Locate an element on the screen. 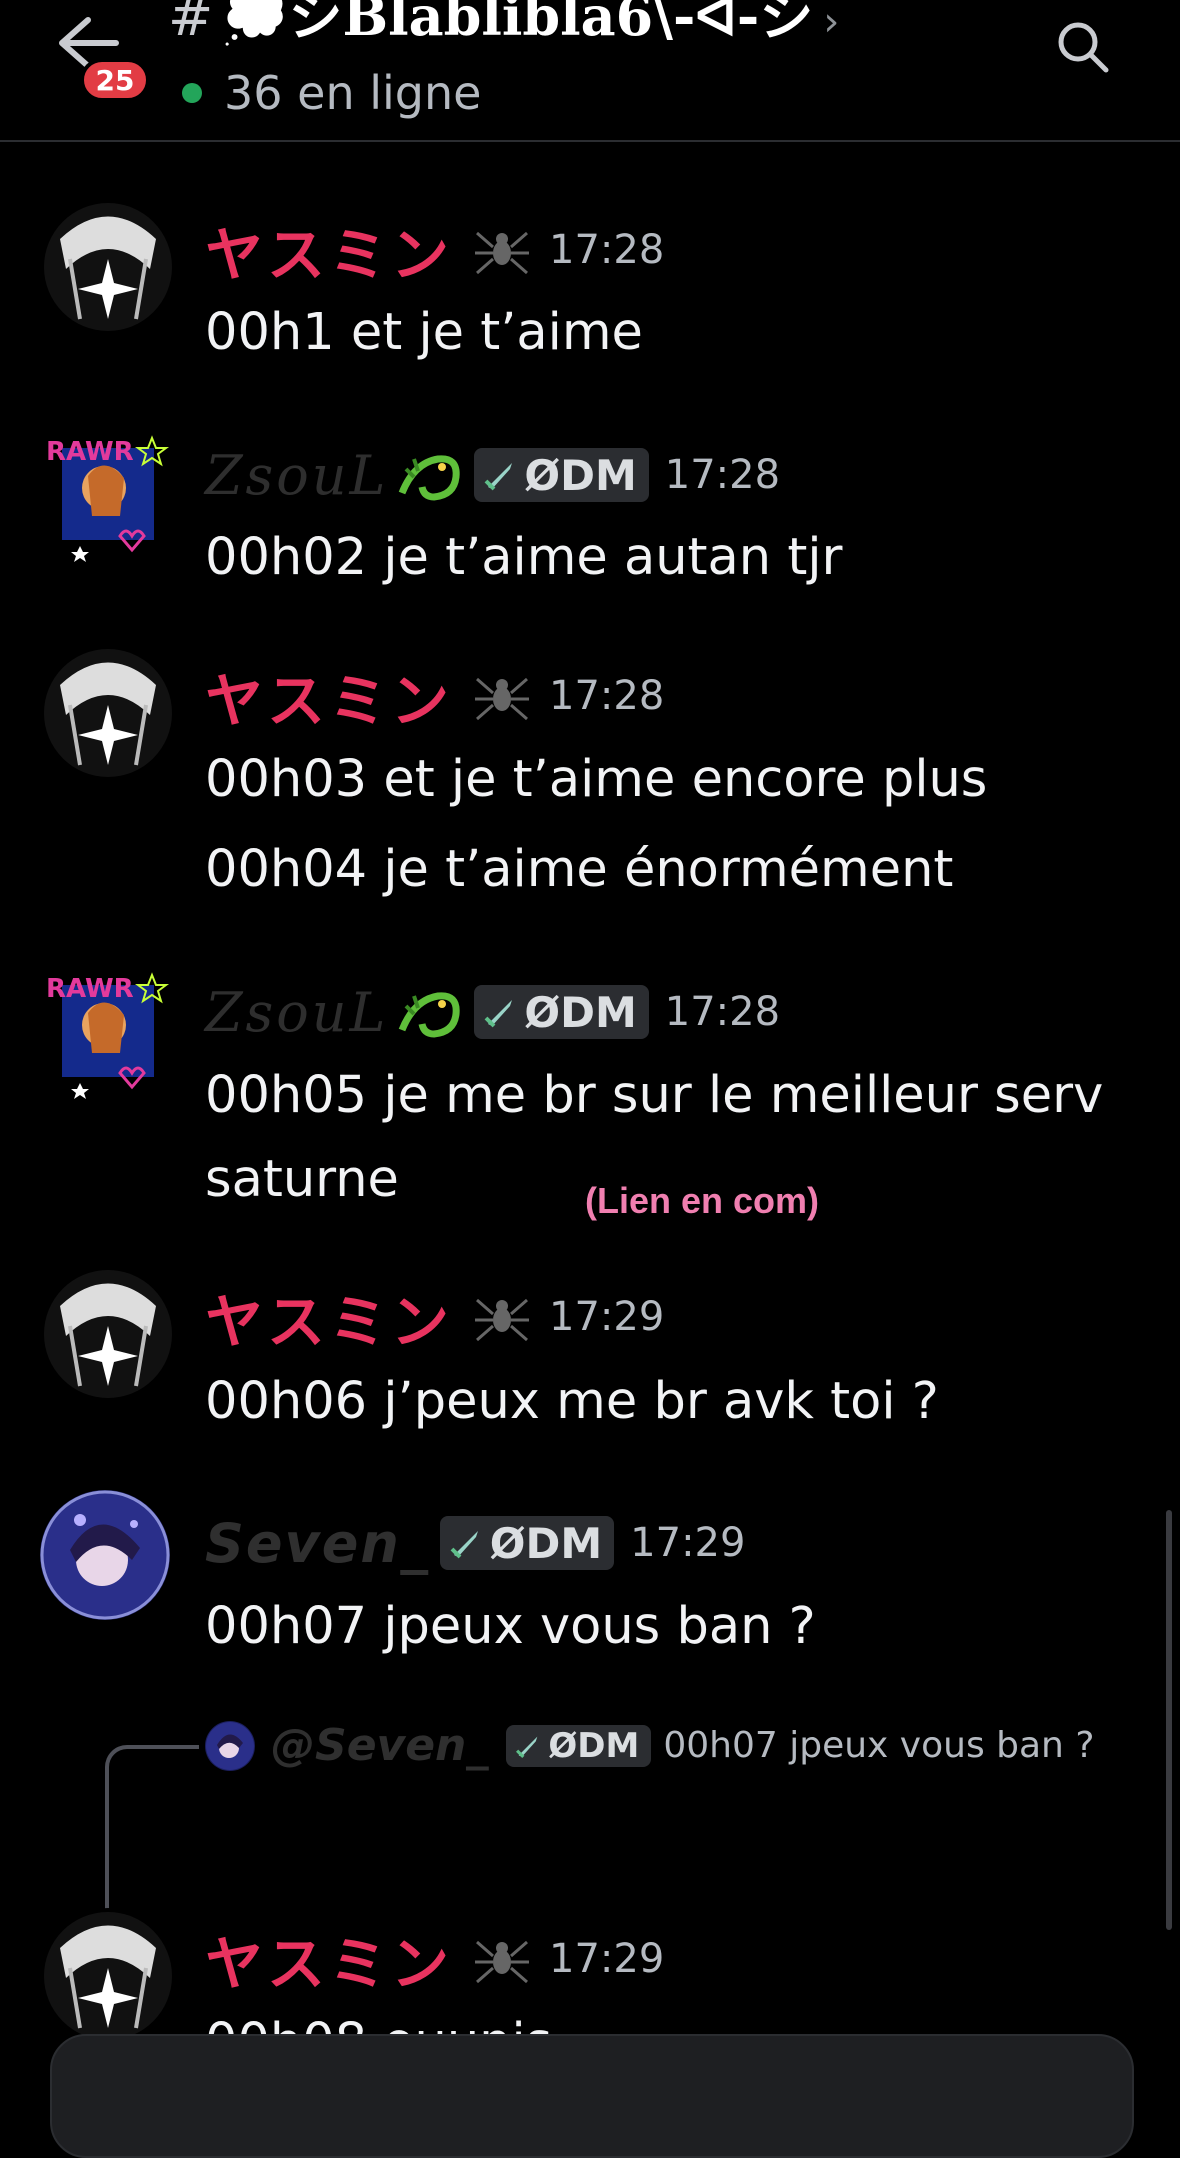  message-text: 00h04 je t’aime énormément is located at coordinates (579, 869).